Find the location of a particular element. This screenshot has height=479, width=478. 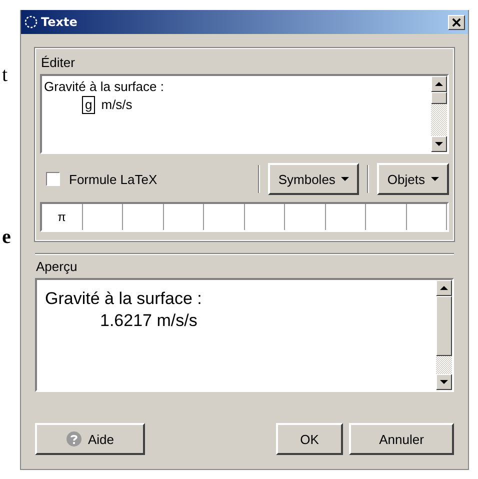

close-icon is located at coordinates (456, 22).